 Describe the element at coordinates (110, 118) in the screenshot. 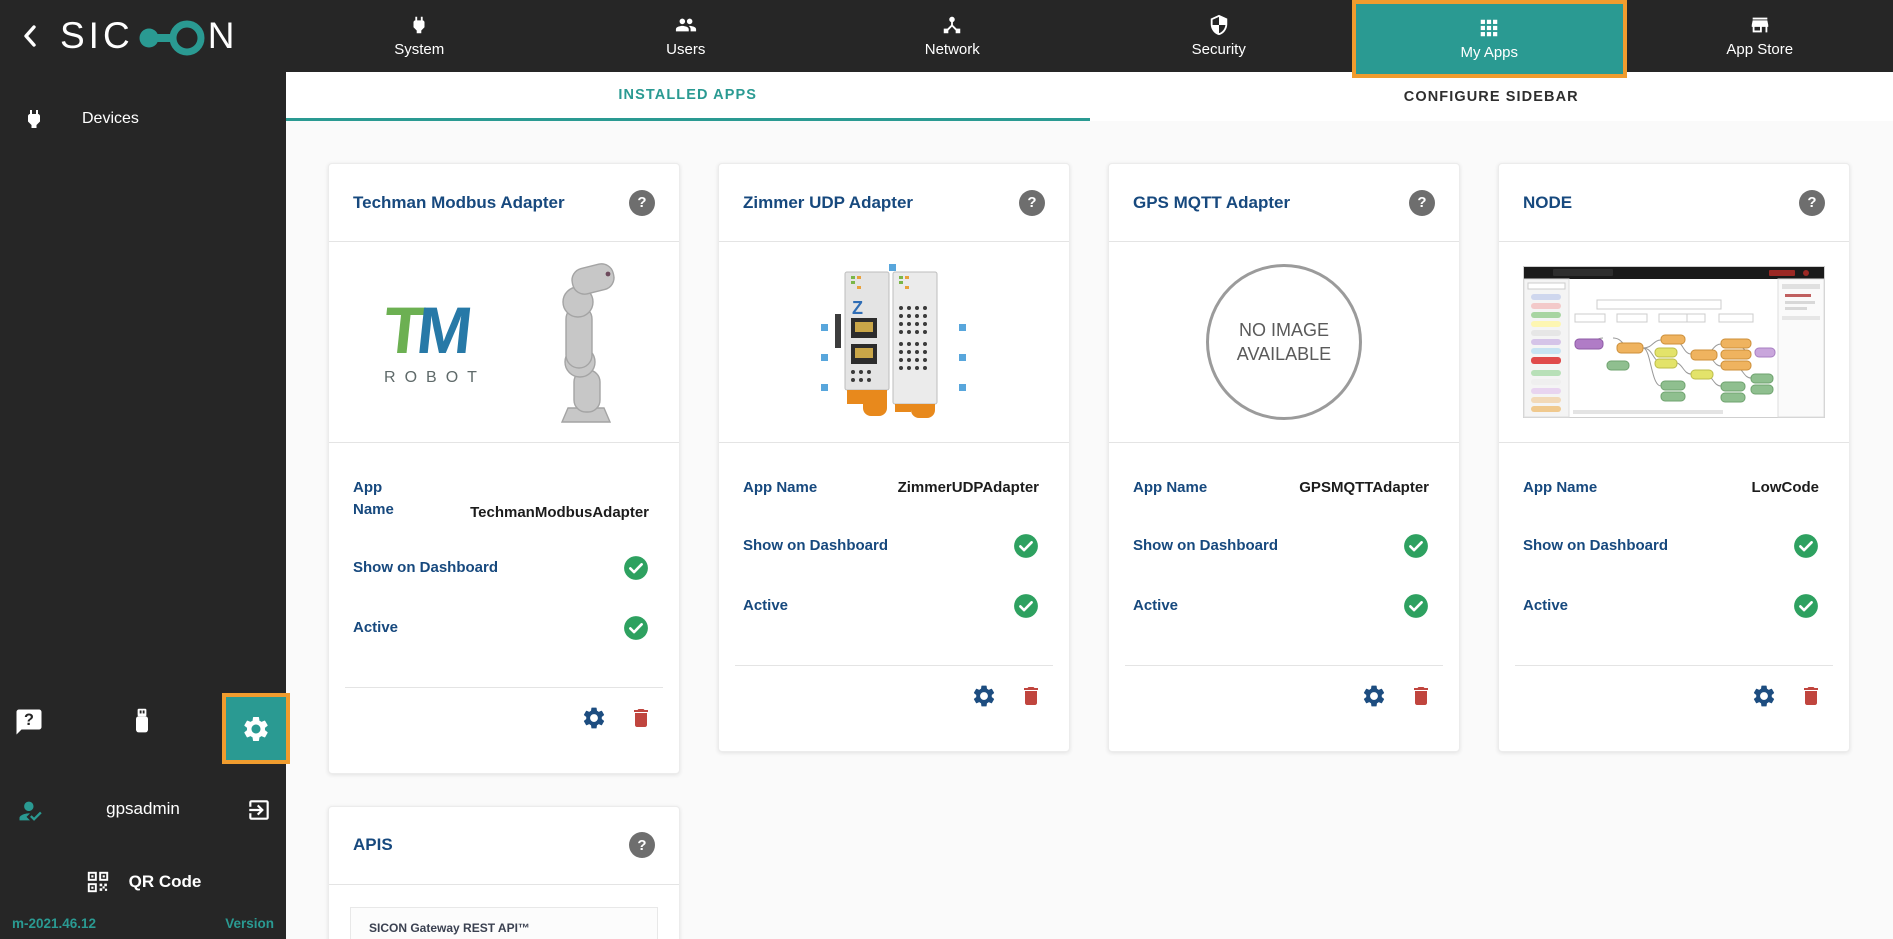

I see `sidebar-item-label: Devices` at that location.